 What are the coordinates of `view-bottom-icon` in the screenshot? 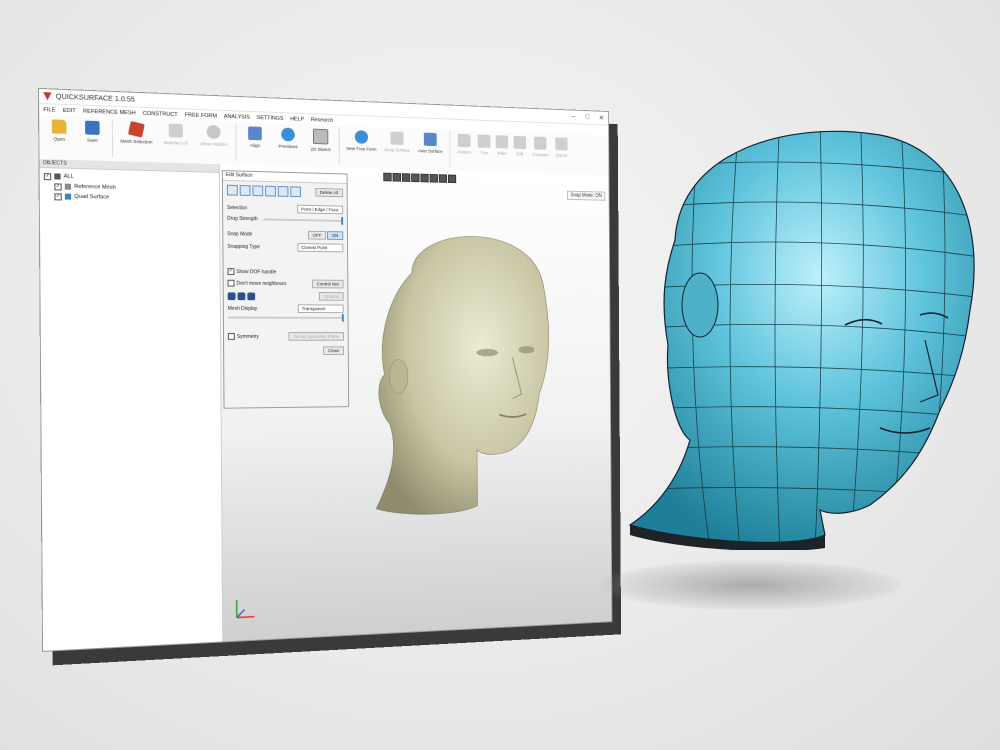 It's located at (433, 178).